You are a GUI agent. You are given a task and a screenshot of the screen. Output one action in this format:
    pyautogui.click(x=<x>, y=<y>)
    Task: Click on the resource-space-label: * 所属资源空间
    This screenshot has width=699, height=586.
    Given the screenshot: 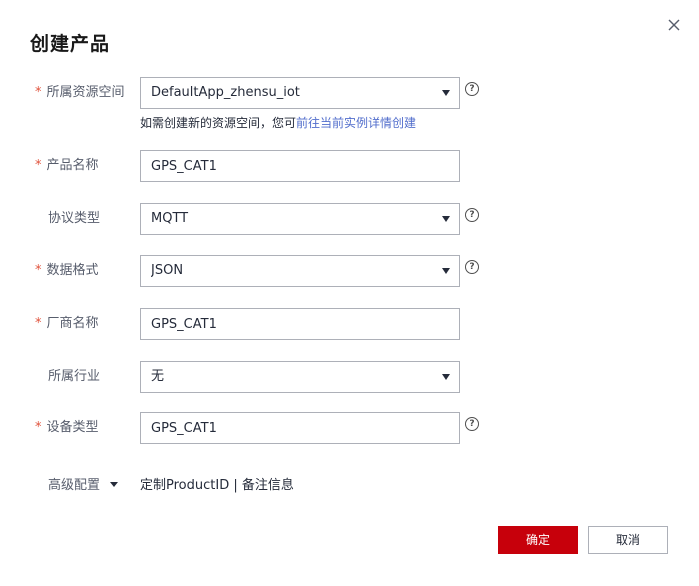 What is the action you would take?
    pyautogui.click(x=80, y=93)
    